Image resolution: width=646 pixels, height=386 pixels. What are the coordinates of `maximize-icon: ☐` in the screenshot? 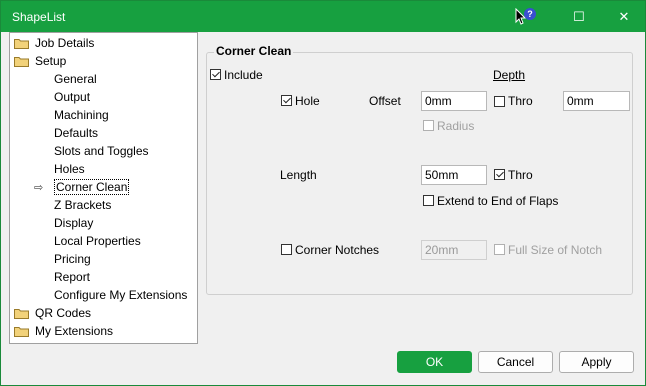 It's located at (579, 16).